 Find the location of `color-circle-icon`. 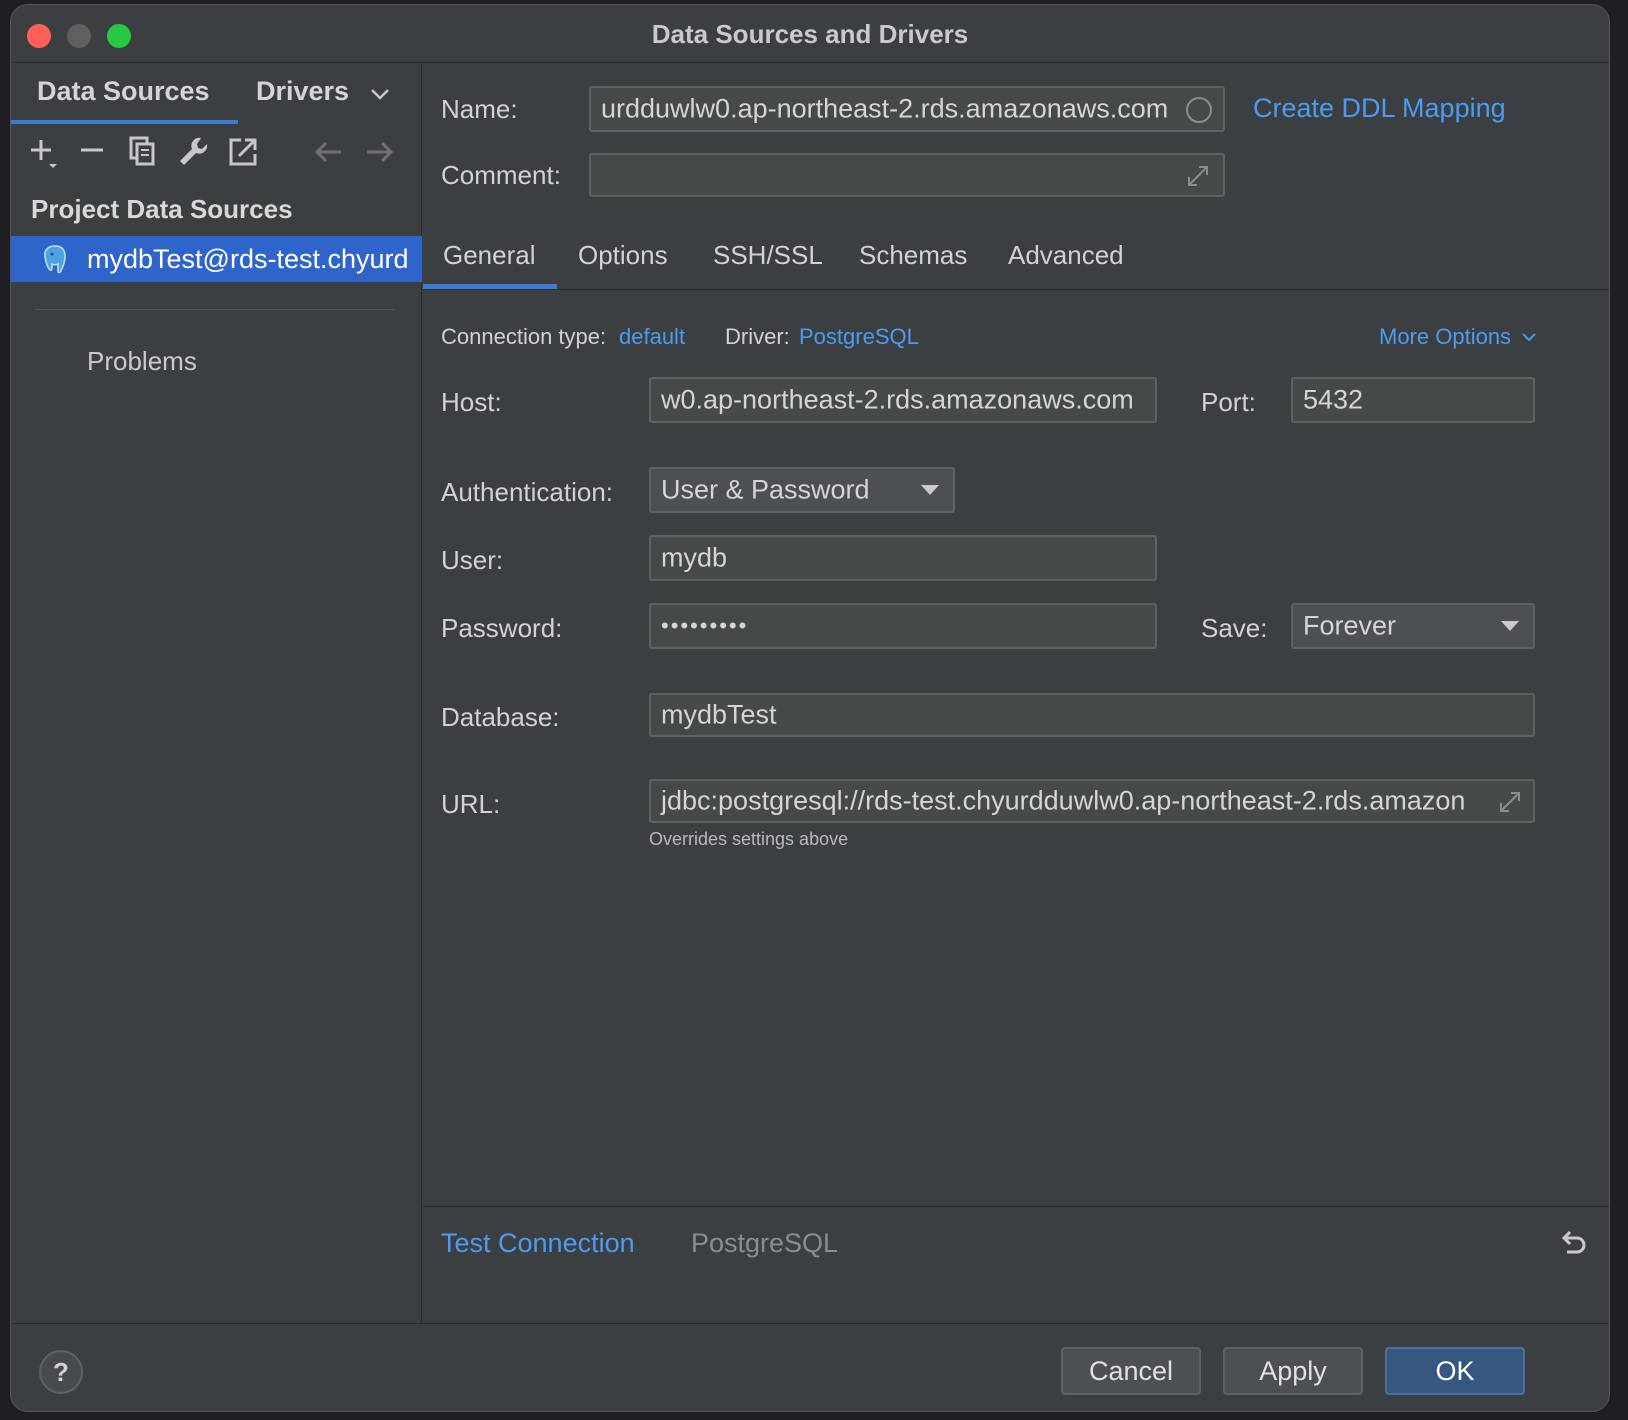

color-circle-icon is located at coordinates (1199, 110).